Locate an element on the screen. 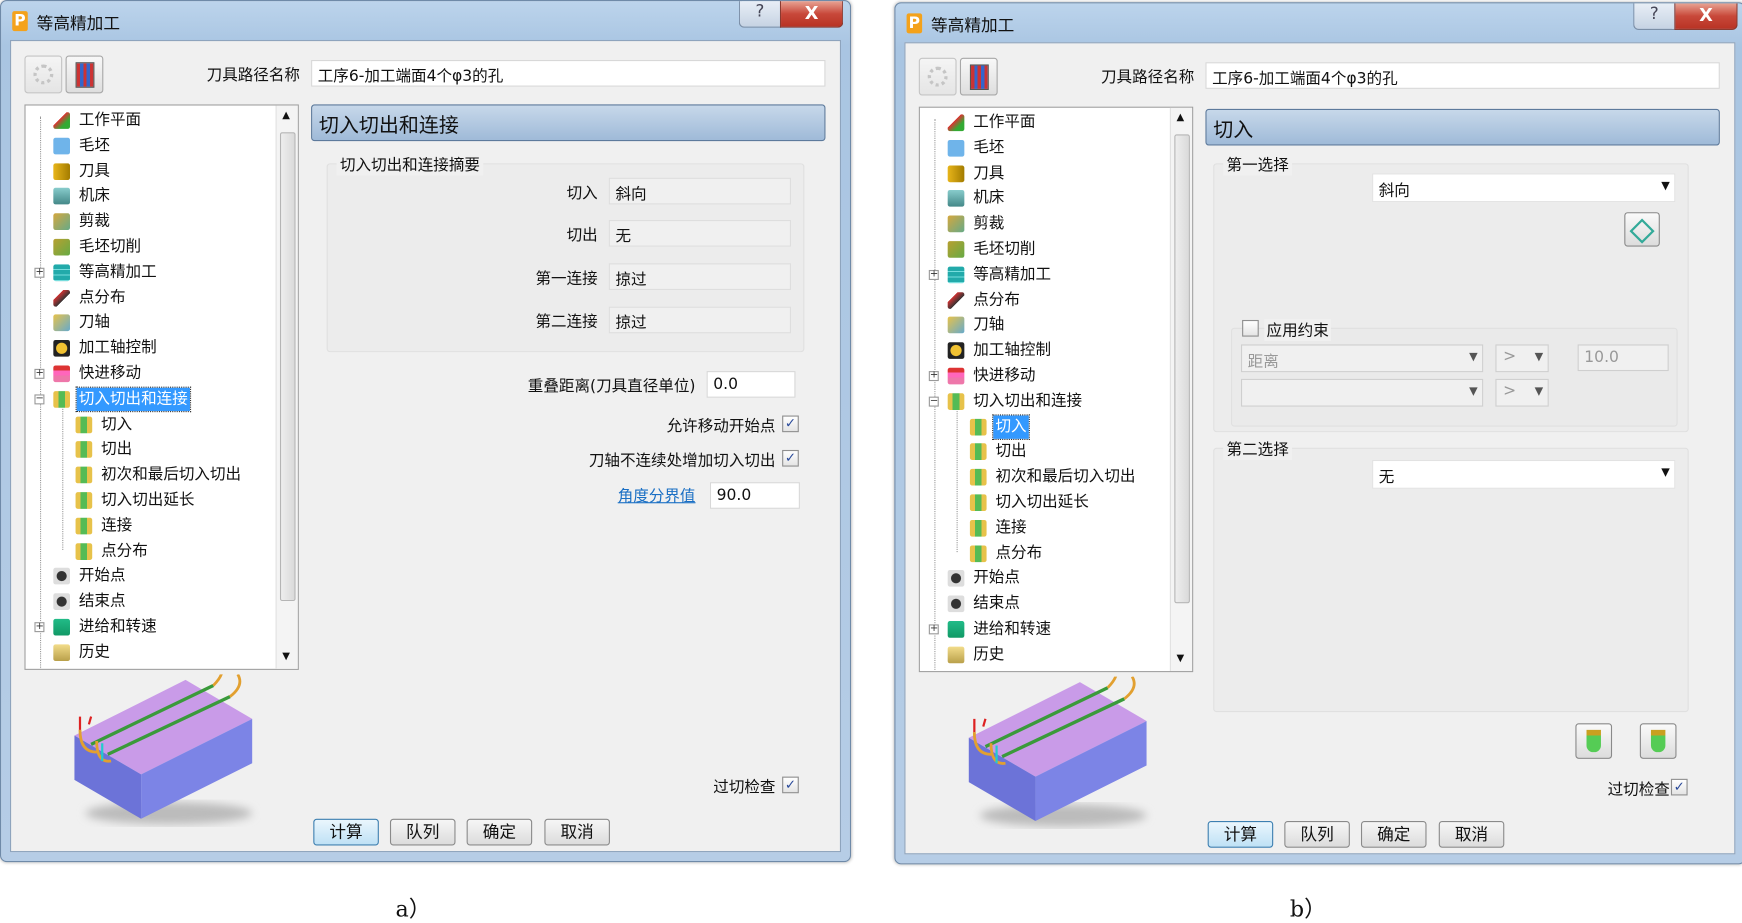 The image size is (1742, 923). toolpath-name-label: 刀具路径名称 is located at coordinates (253, 75).